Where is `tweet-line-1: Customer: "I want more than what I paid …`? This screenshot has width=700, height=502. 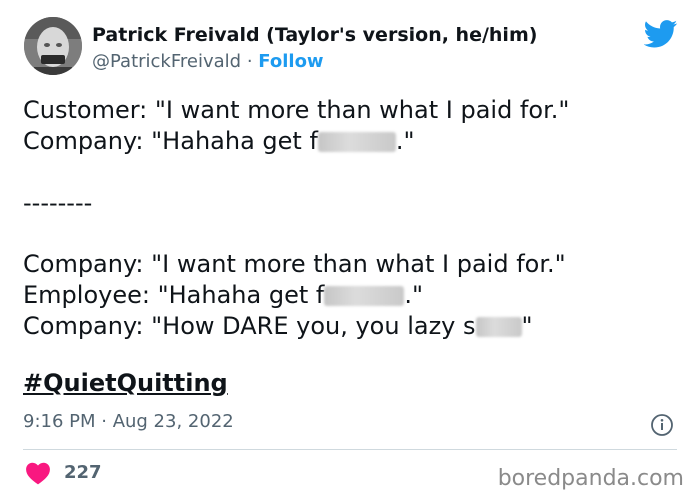 tweet-line-1: Customer: "I want more than what I paid … is located at coordinates (296, 110).